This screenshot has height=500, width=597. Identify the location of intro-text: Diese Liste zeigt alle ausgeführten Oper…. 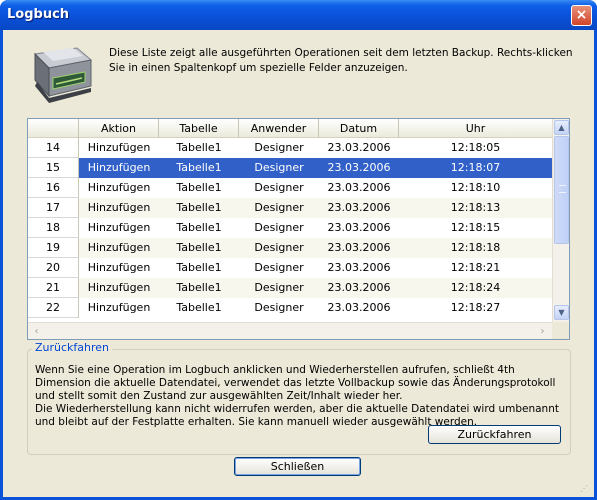
(341, 60).